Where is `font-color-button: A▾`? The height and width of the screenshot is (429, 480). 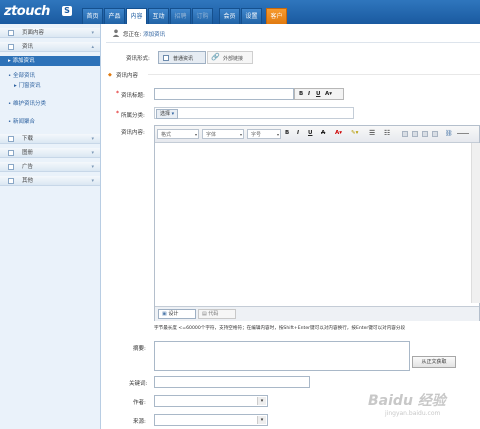 font-color-button: A▾ is located at coordinates (328, 94).